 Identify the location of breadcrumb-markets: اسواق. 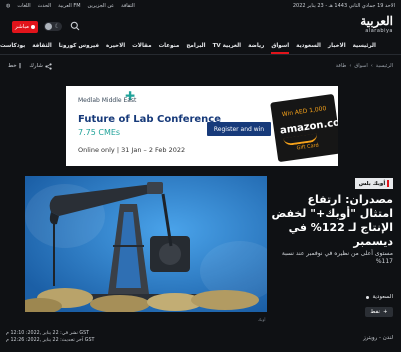
(360, 66).